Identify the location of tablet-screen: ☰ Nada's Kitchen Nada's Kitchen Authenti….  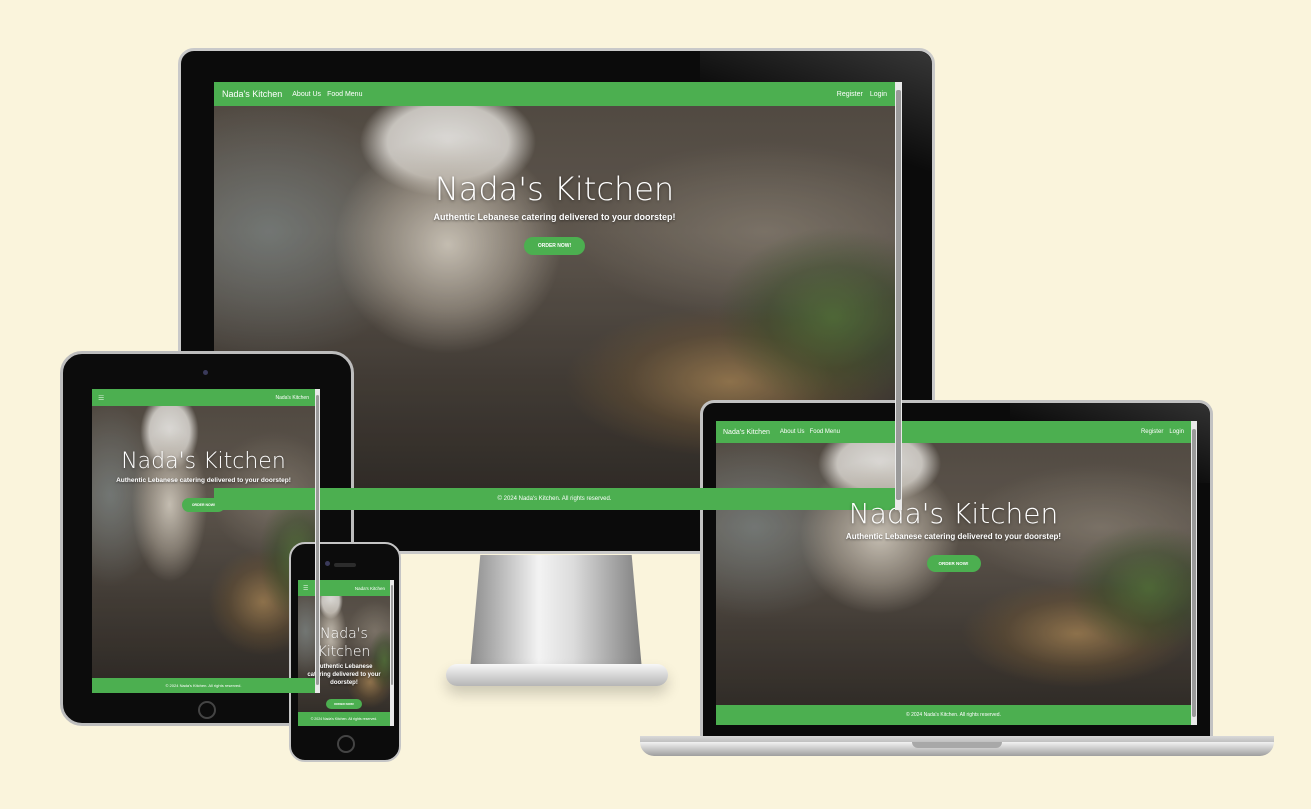
(206, 541).